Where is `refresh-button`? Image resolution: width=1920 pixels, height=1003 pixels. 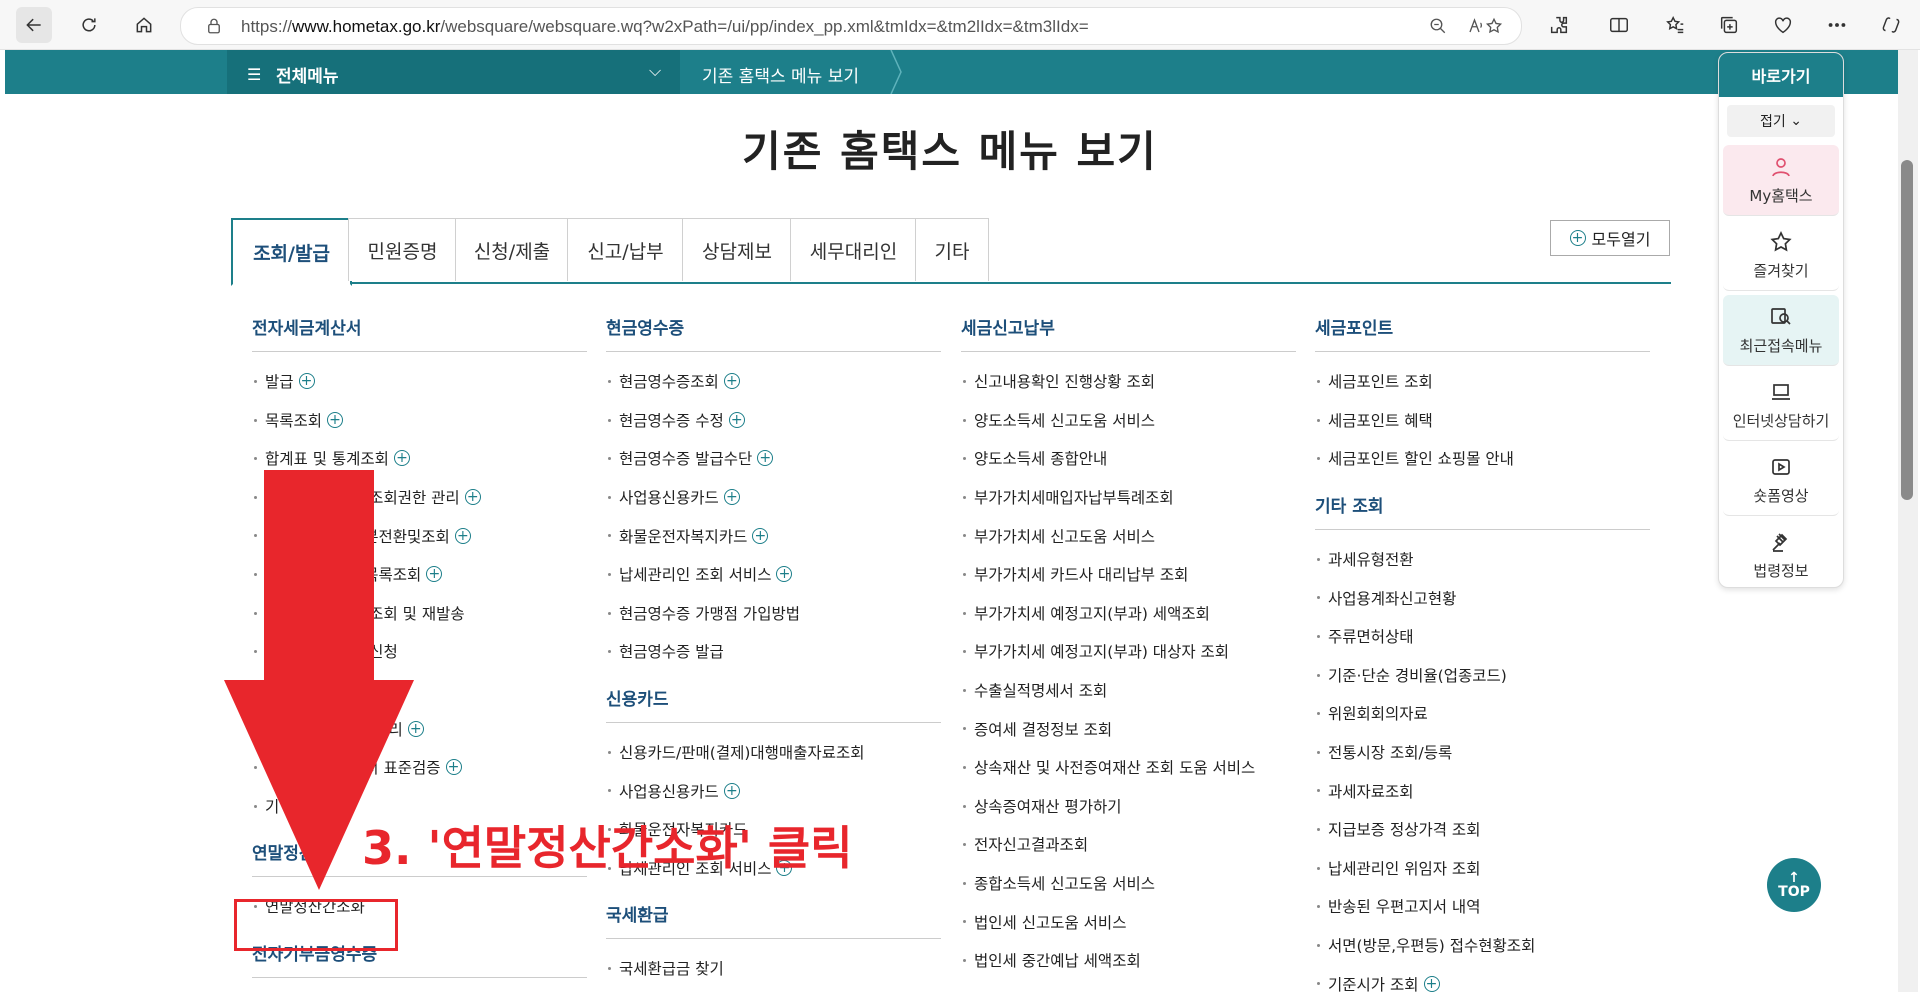
refresh-button is located at coordinates (89, 25).